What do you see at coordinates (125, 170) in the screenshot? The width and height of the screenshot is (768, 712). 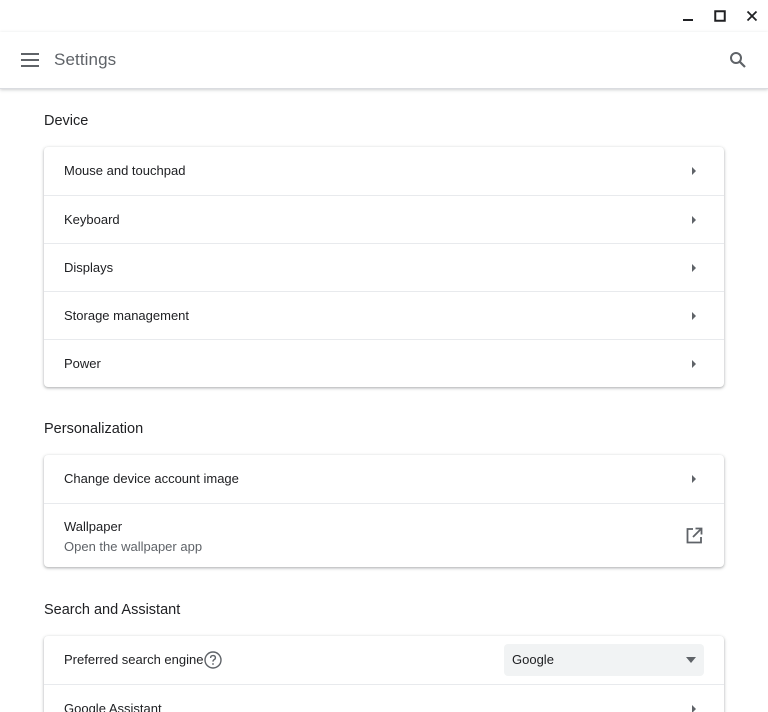 I see `row-label: Mouse and touchpad` at bounding box center [125, 170].